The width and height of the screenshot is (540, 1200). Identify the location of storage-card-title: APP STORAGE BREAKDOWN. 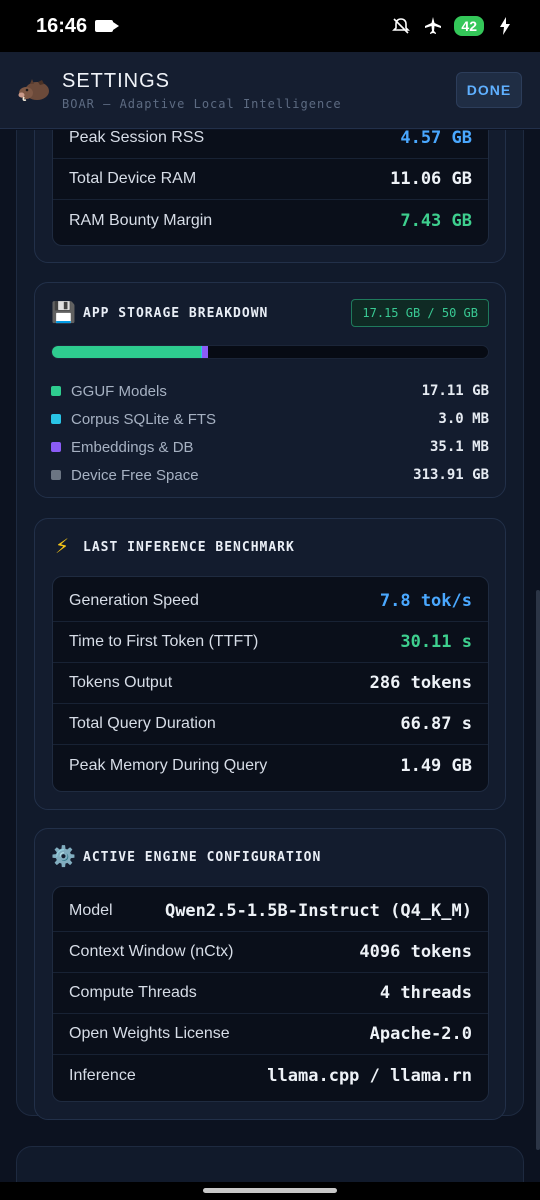
(176, 313).